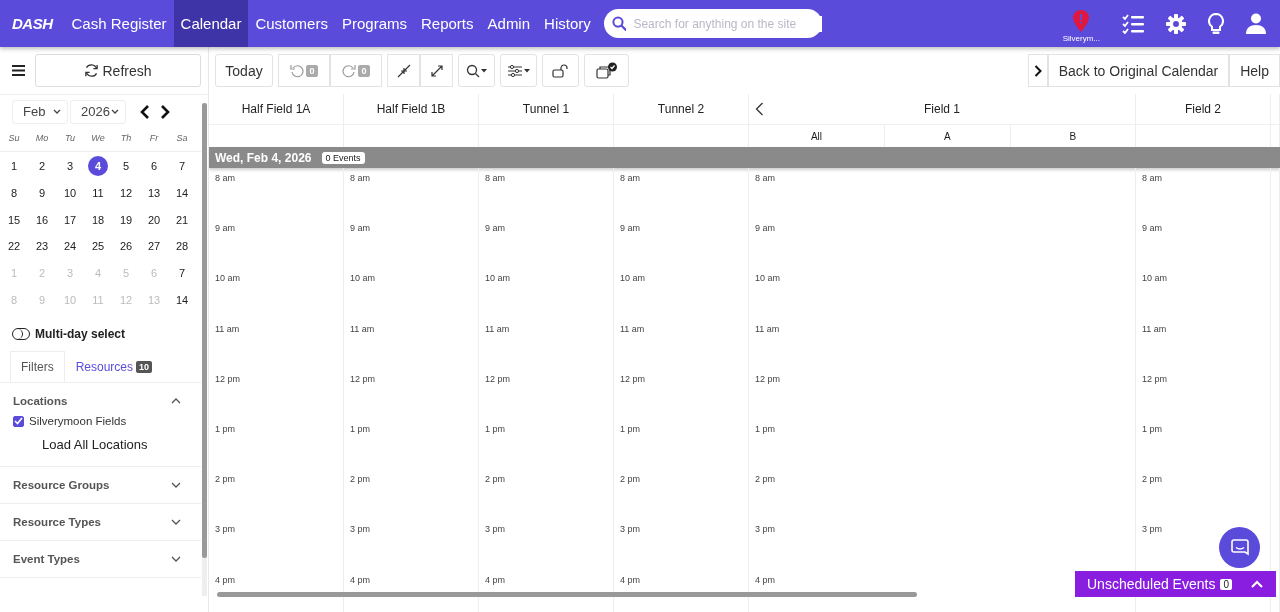  Describe the element at coordinates (42, 220) in the screenshot. I see `calendar-day: 16` at that location.